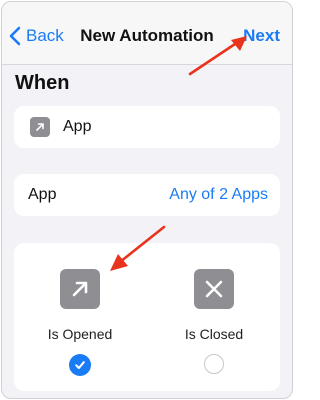  I want to click on app-selection-value: Any of 2 Apps, so click(218, 195).